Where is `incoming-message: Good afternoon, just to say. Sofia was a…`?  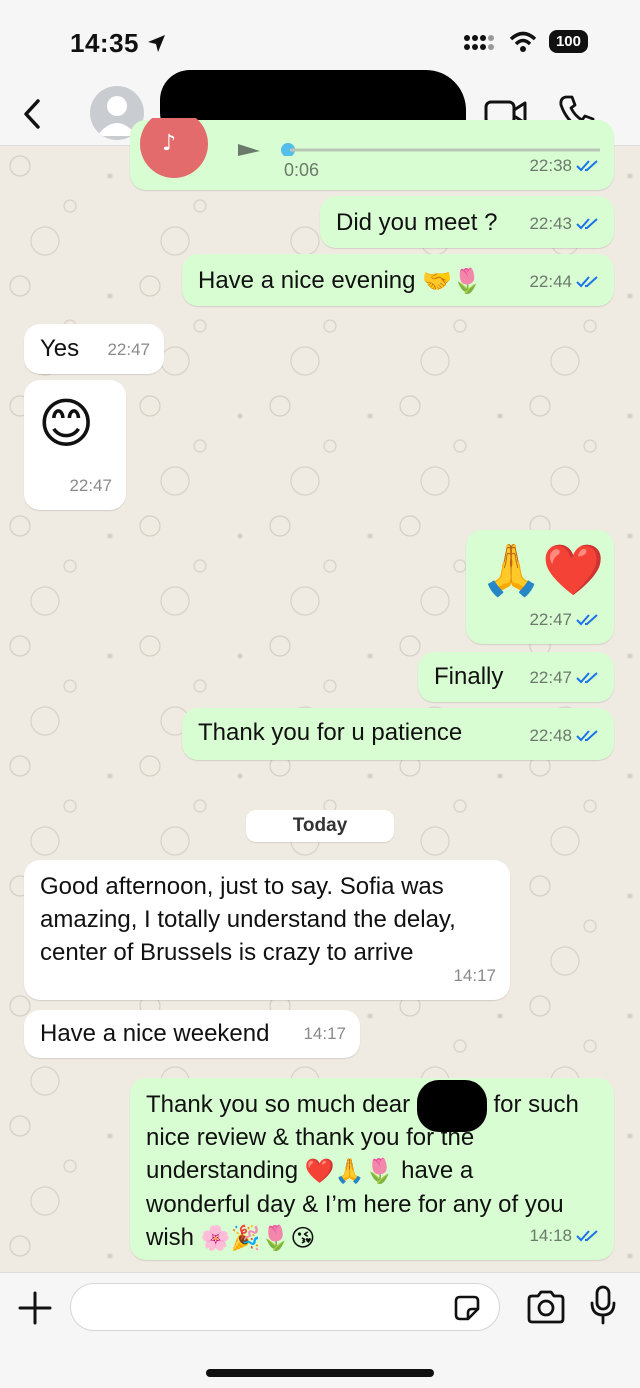
incoming-message: Good afternoon, just to say. Sofia was a… is located at coordinates (267, 930).